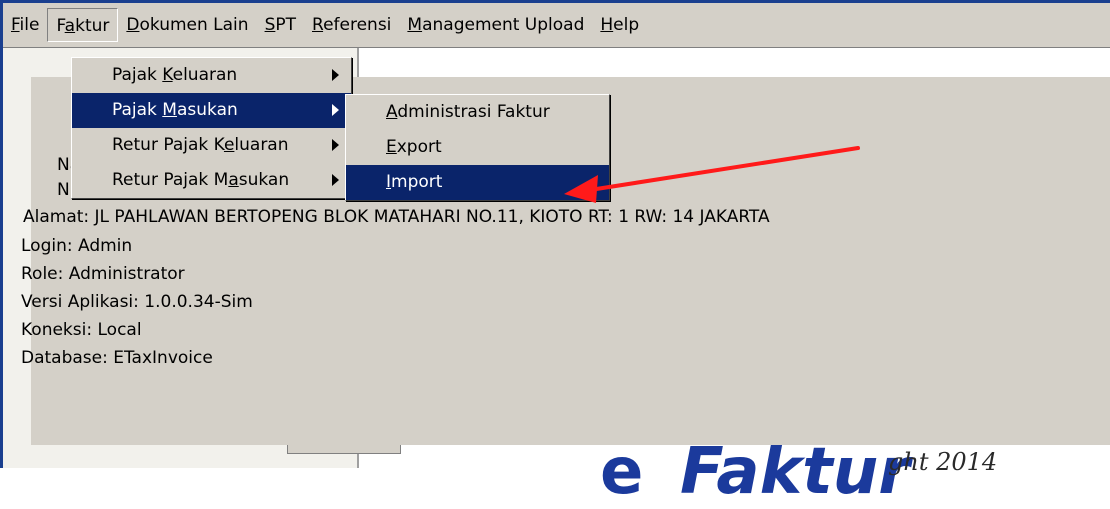  What do you see at coordinates (712, 174) in the screenshot?
I see `annotation-arrow-icon` at bounding box center [712, 174].